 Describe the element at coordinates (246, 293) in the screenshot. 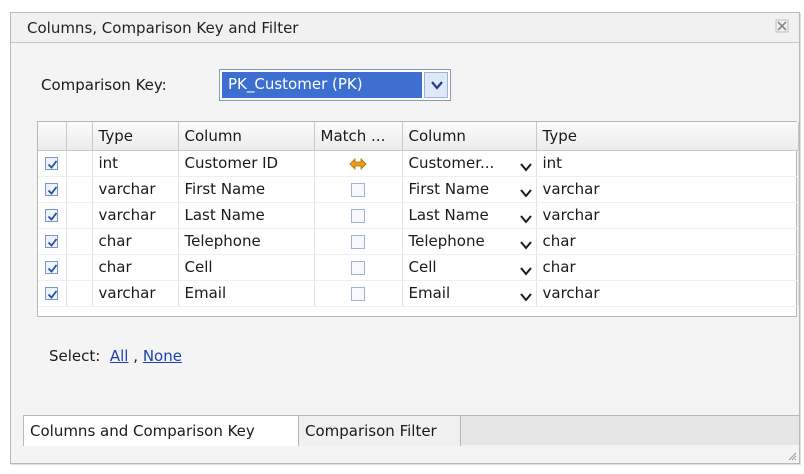

I see `left-column-cell: Email` at that location.